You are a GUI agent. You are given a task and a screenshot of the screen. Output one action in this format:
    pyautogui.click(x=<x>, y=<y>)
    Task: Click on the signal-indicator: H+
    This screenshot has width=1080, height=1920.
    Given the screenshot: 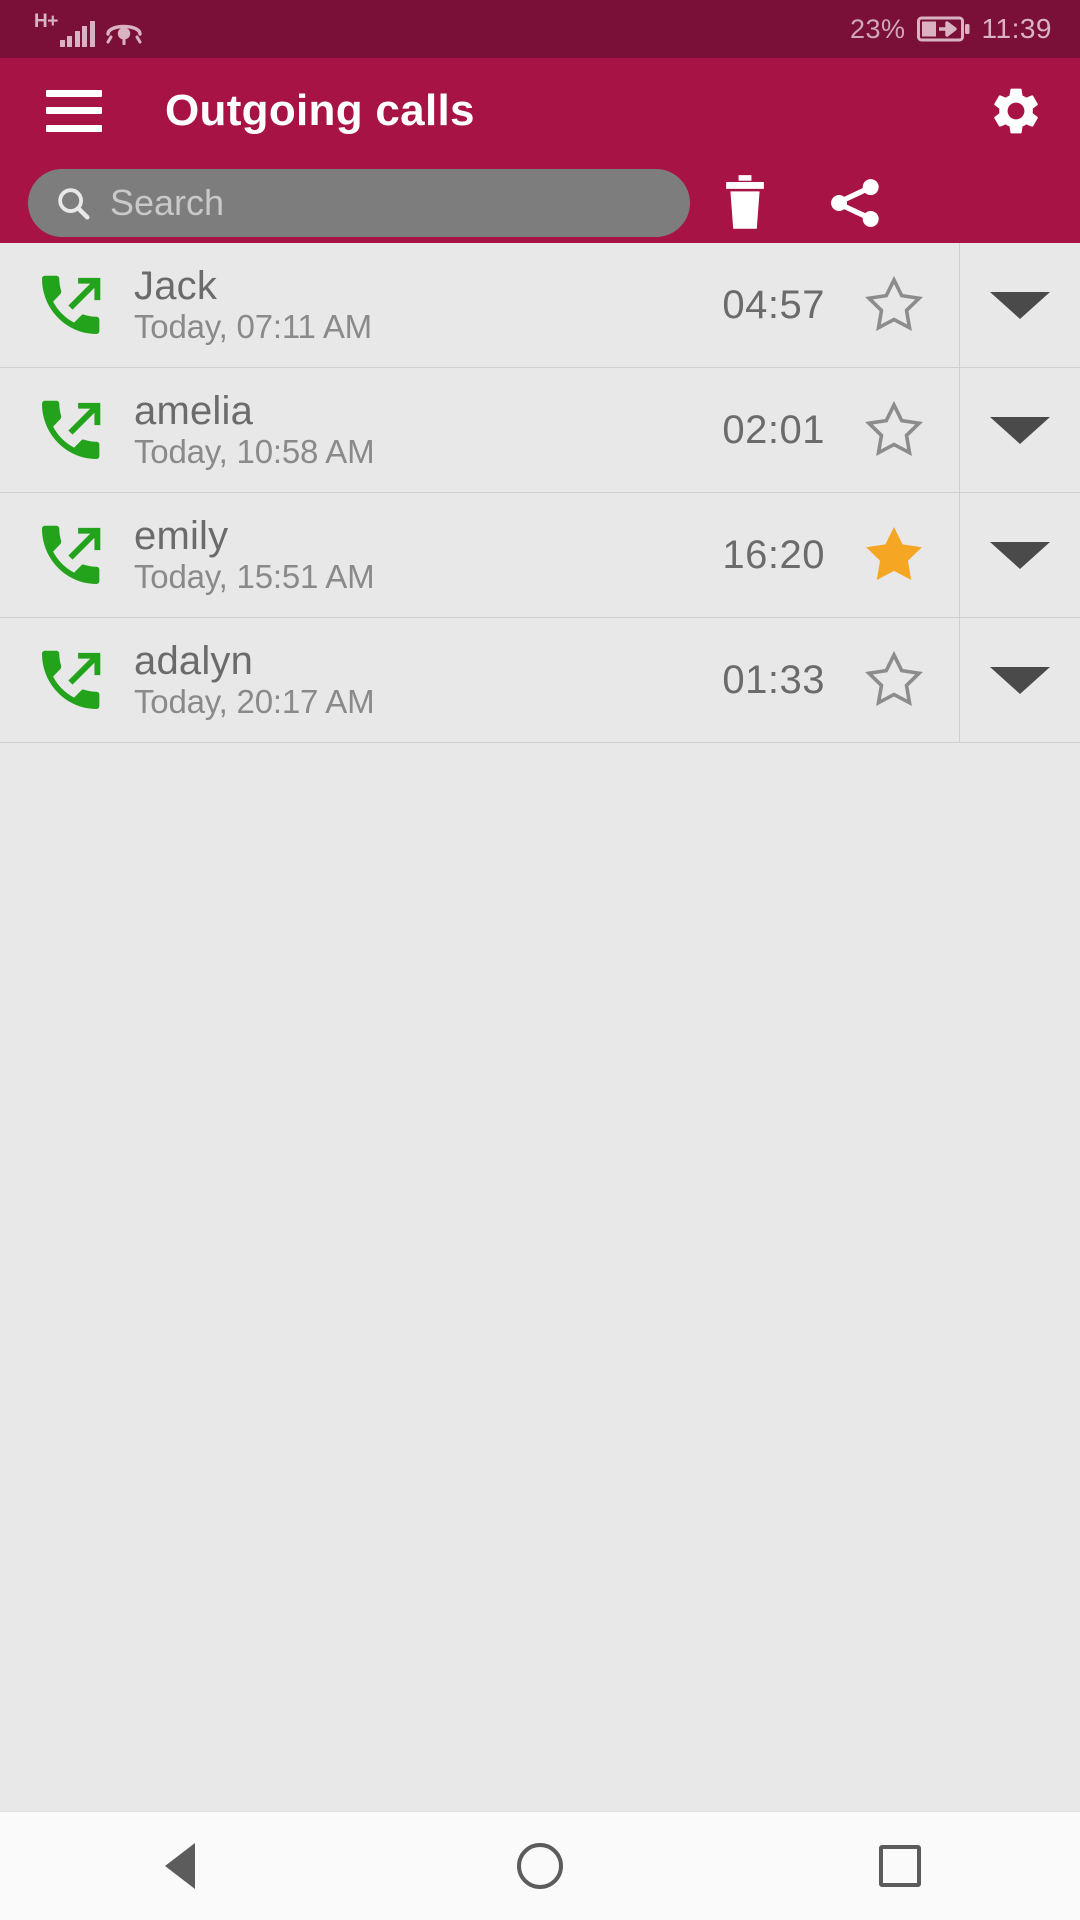 What is the action you would take?
    pyautogui.click(x=64, y=29)
    